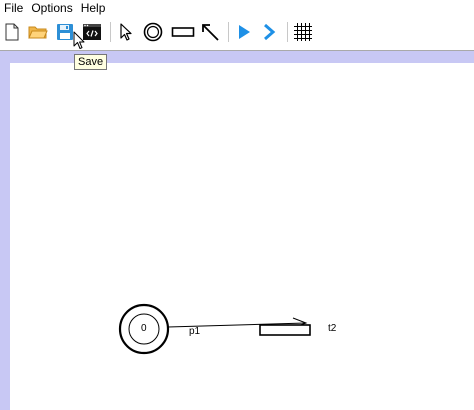  Describe the element at coordinates (79, 40) in the screenshot. I see `pointer-cursor-icon` at that location.